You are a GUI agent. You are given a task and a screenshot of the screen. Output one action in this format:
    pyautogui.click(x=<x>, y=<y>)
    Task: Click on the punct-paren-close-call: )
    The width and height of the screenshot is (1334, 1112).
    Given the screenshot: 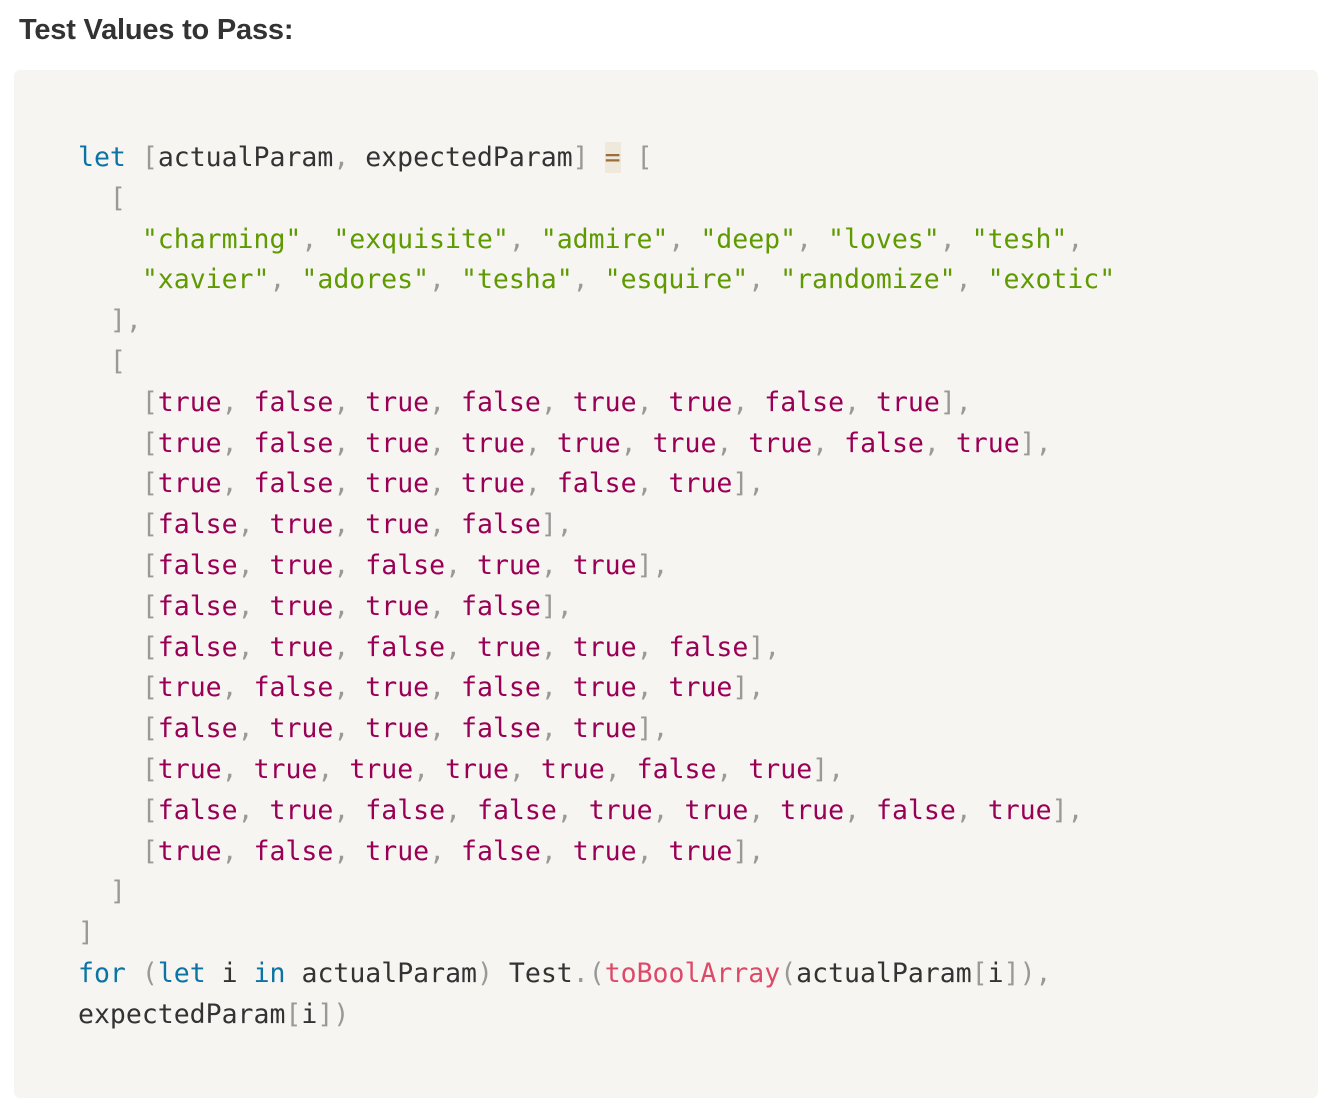 What is the action you would take?
    pyautogui.click(x=341, y=1014)
    